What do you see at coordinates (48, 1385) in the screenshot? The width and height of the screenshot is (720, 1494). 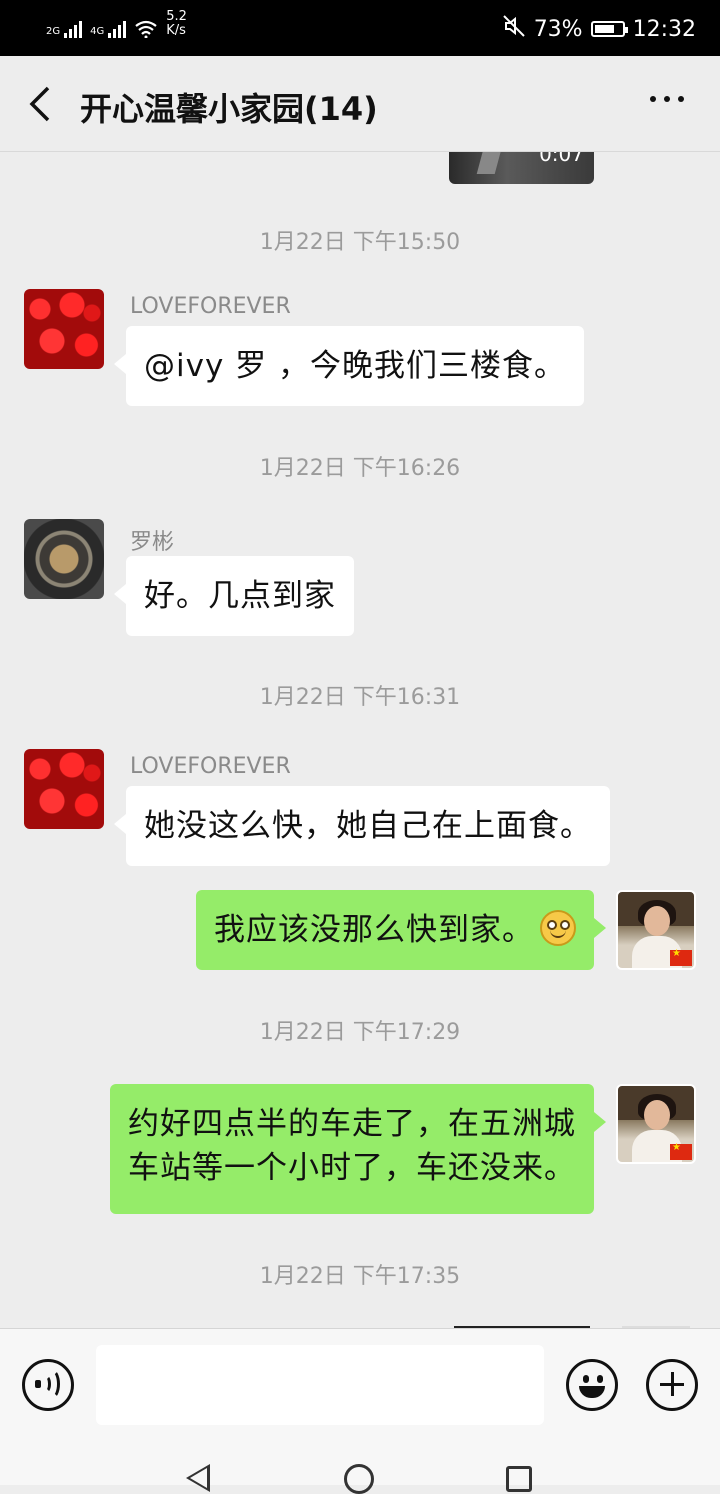 I see `voice-icon` at bounding box center [48, 1385].